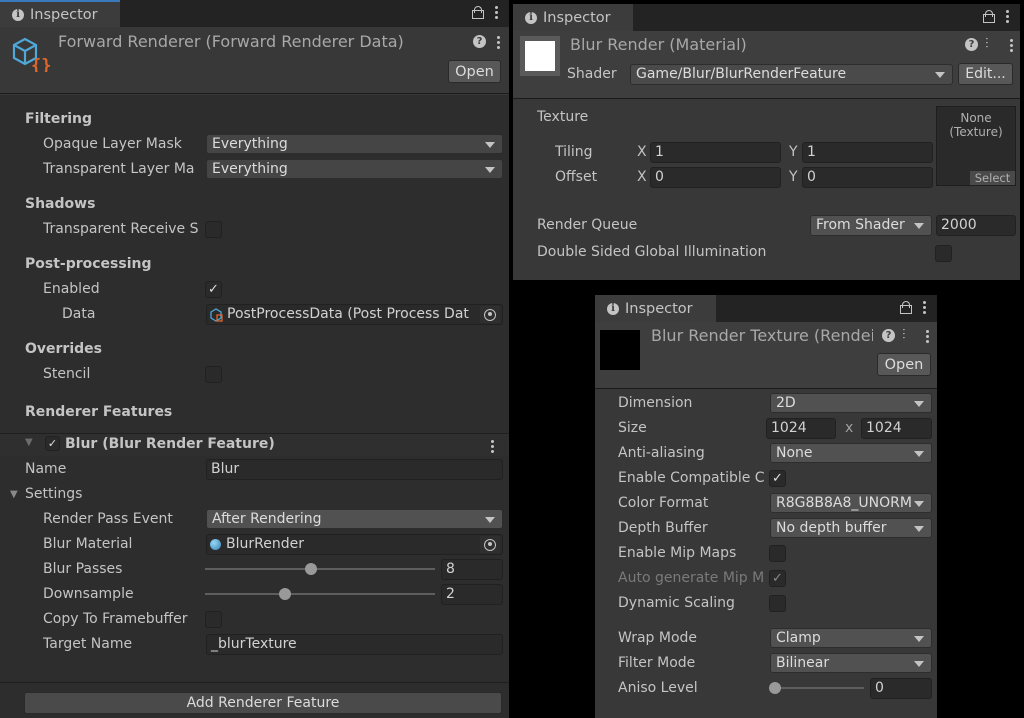 The width and height of the screenshot is (1024, 718). What do you see at coordinates (14, 494) in the screenshot?
I see `settings-foldout-icon: ▼` at bounding box center [14, 494].